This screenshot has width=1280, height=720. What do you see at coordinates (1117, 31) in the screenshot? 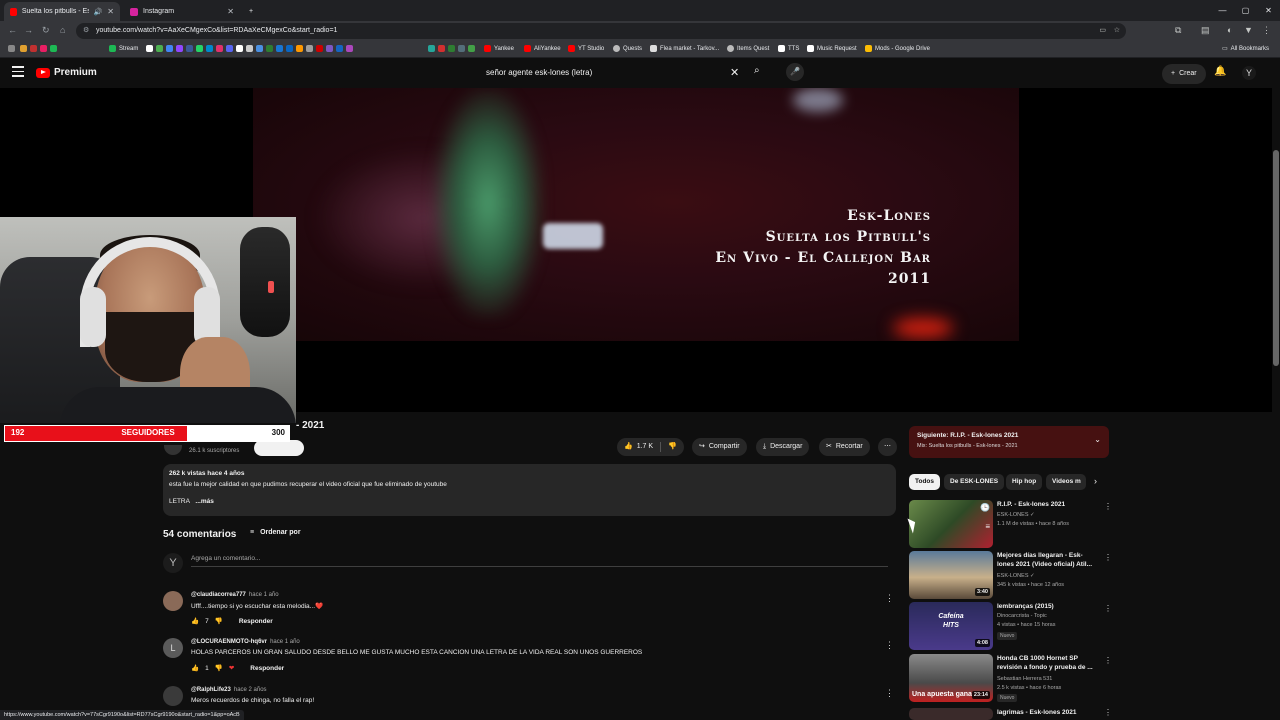
I see `bookmark-star-icon: ☆` at bounding box center [1117, 31].